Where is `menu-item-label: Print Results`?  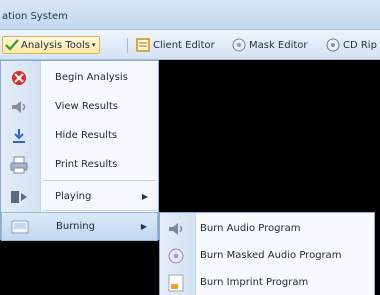
menu-item-label: Print Results is located at coordinates (86, 164).